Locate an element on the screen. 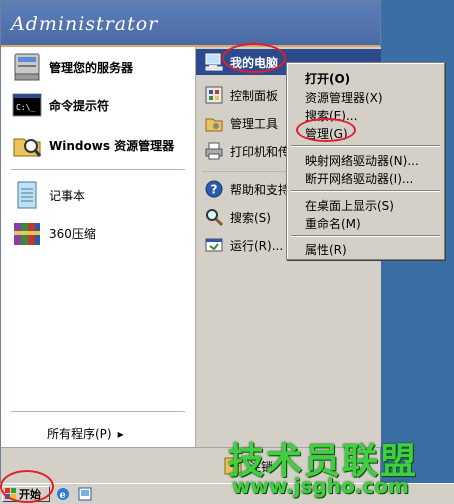  run-icon is located at coordinates (214, 245).